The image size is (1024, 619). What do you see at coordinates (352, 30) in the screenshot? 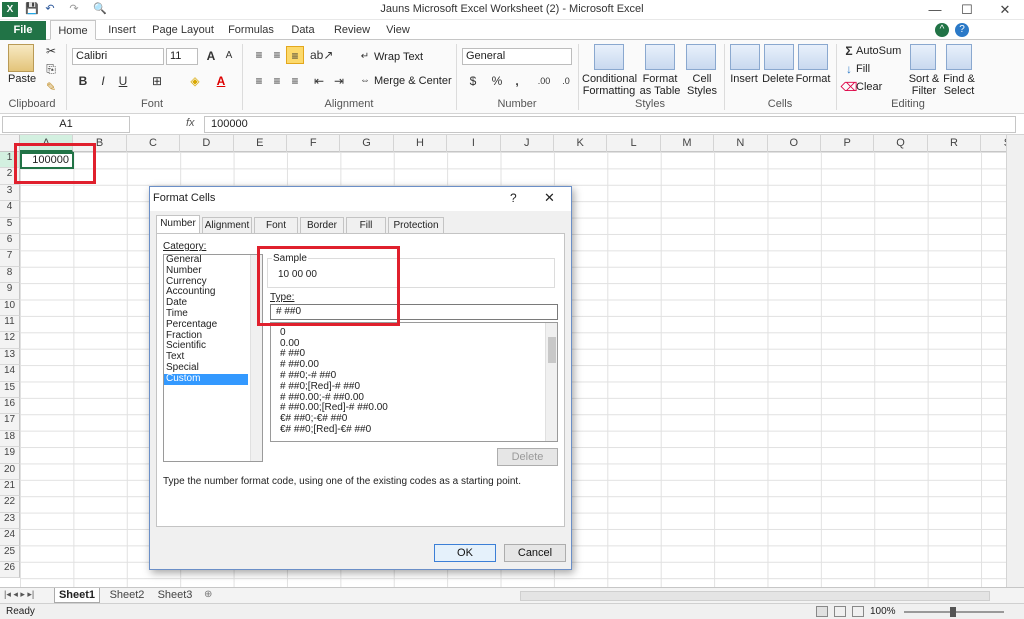
I see `tab-review: Review` at bounding box center [352, 30].